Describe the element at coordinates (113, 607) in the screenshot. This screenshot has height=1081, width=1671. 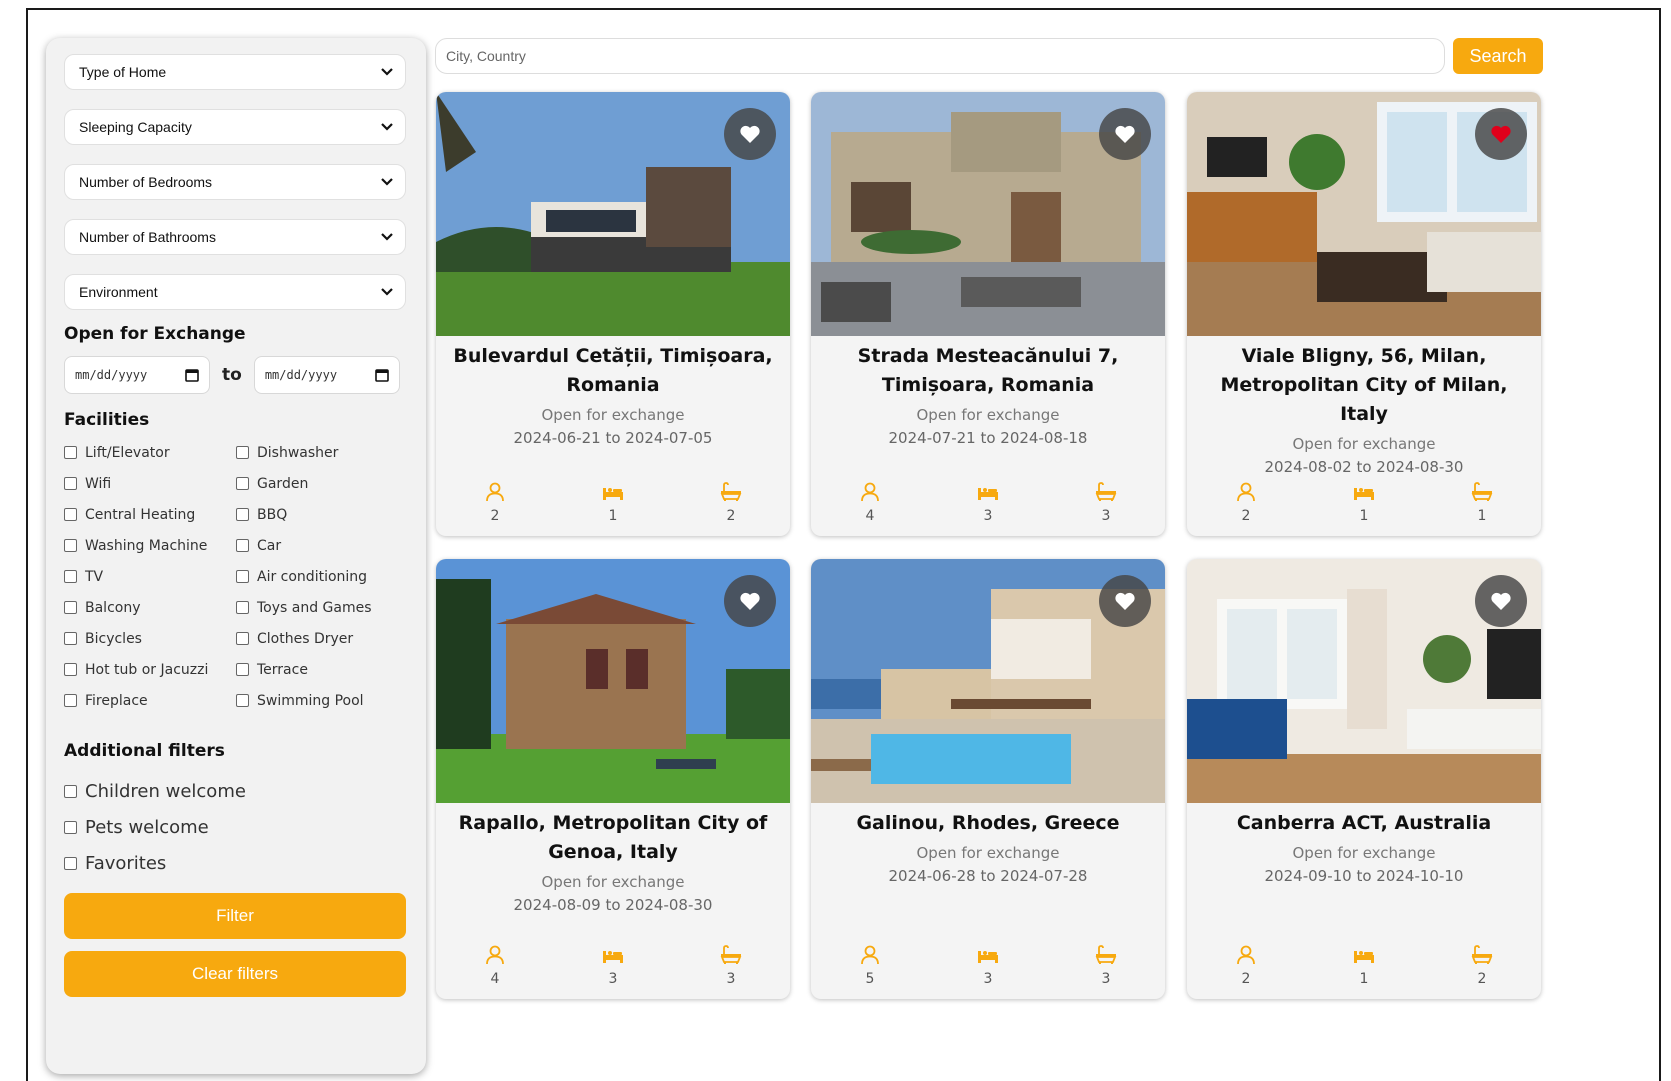
I see `facility-label: Balcony` at that location.